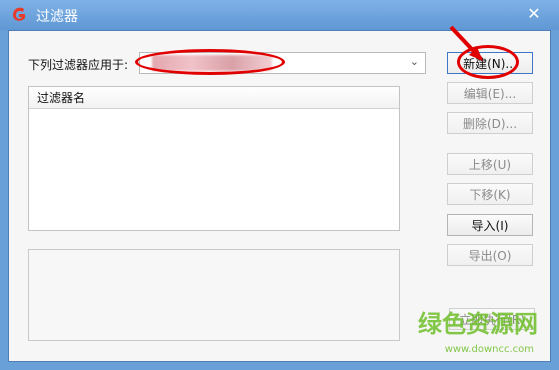 This screenshot has height=370, width=559. Describe the element at coordinates (490, 194) in the screenshot. I see `move-down-button: 下移(K)` at that location.